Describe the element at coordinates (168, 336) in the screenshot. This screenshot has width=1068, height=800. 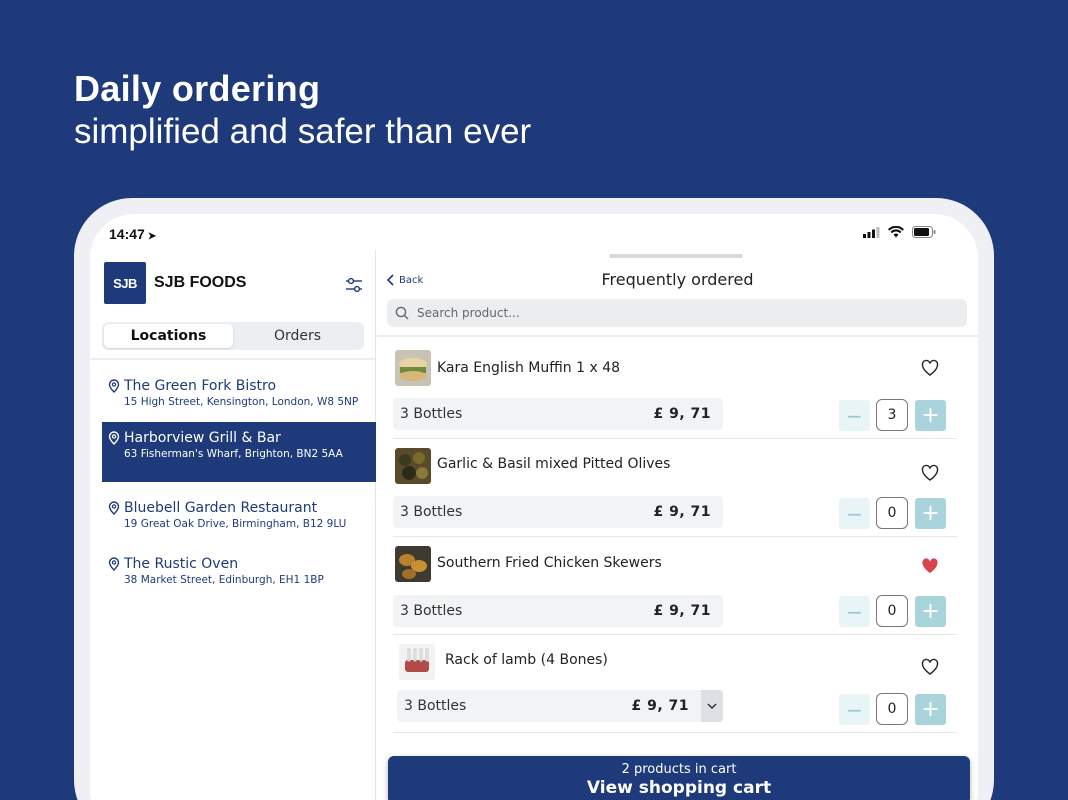
I see `tab-locations: Locations` at that location.